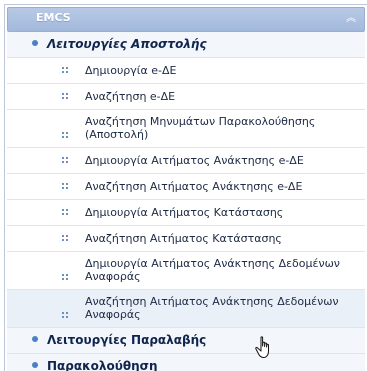 This screenshot has width=367, height=371. I want to click on menu-item-label: Δημιουργία e-ΔΕ, so click(131, 70).